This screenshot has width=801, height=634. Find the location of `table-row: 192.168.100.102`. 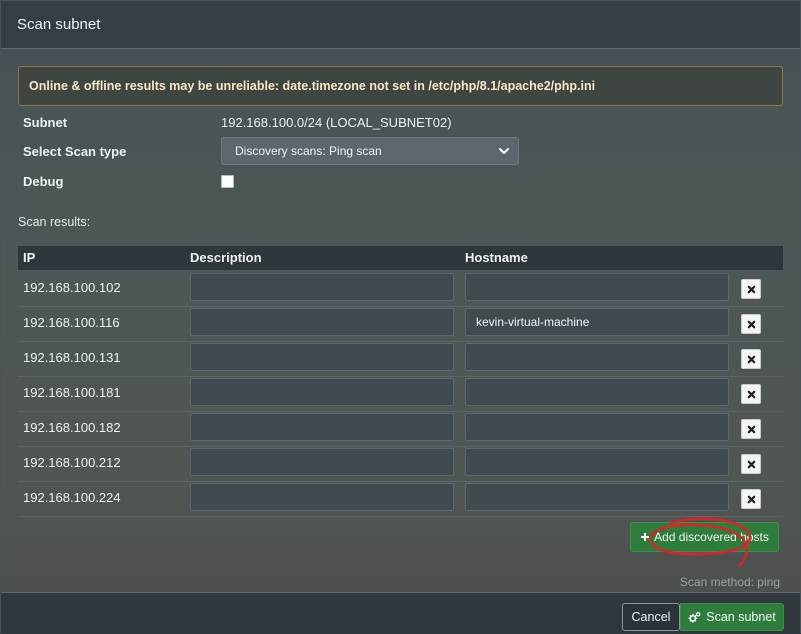

table-row: 192.168.100.102 is located at coordinates (400, 289).